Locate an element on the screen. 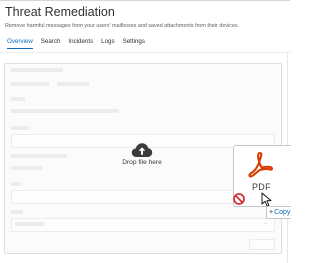 This screenshot has width=320, height=263. faded-submit-button is located at coordinates (262, 244).